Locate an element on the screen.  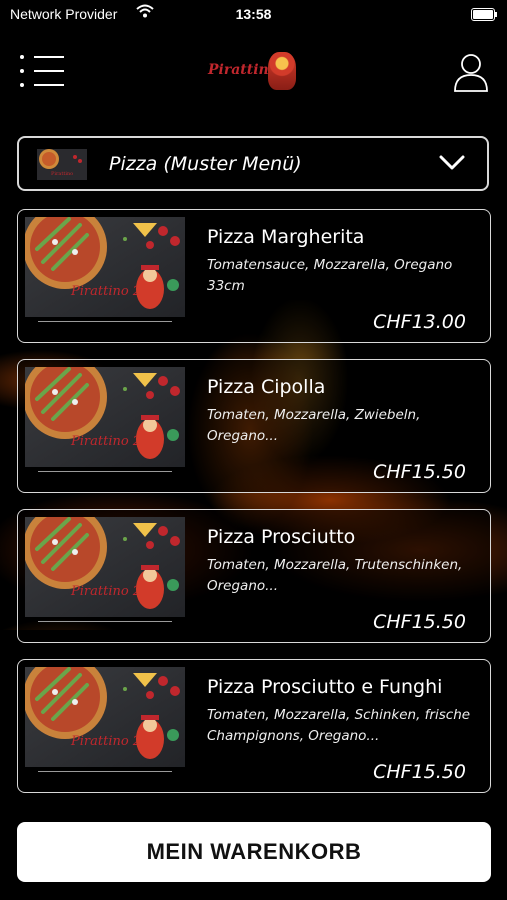
item-name: Pizza Prosciutto e Funghi is located at coordinates (325, 687).